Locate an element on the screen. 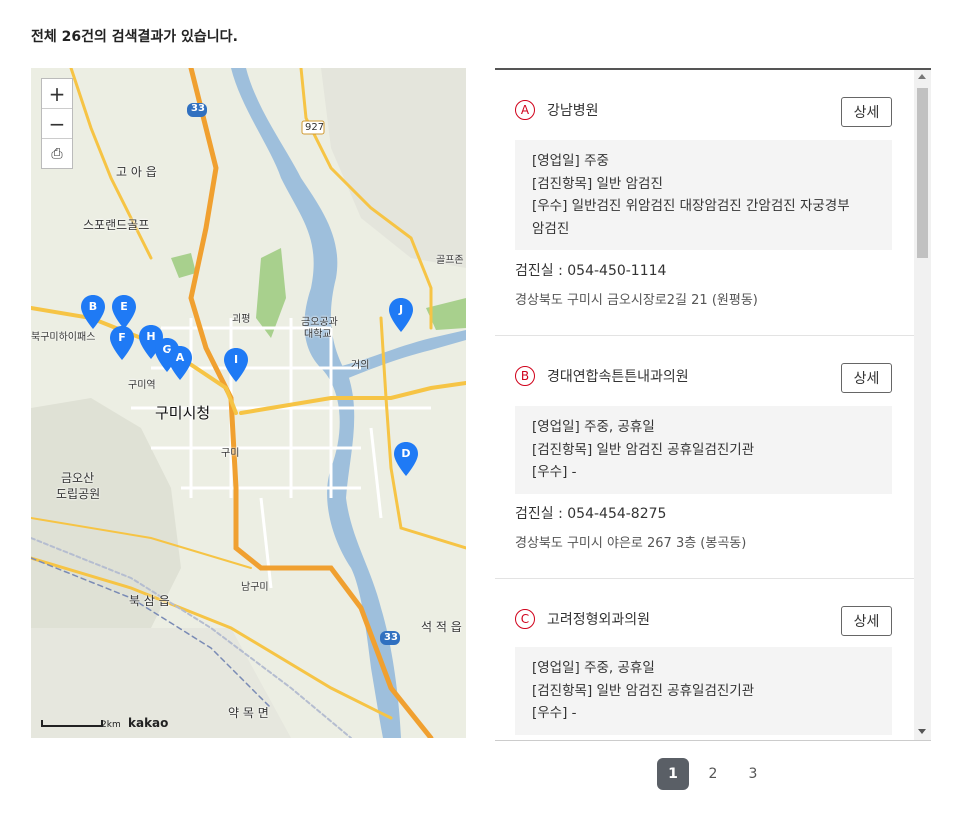 The width and height of the screenshot is (963, 818). print-icon: ⎙ is located at coordinates (57, 153).